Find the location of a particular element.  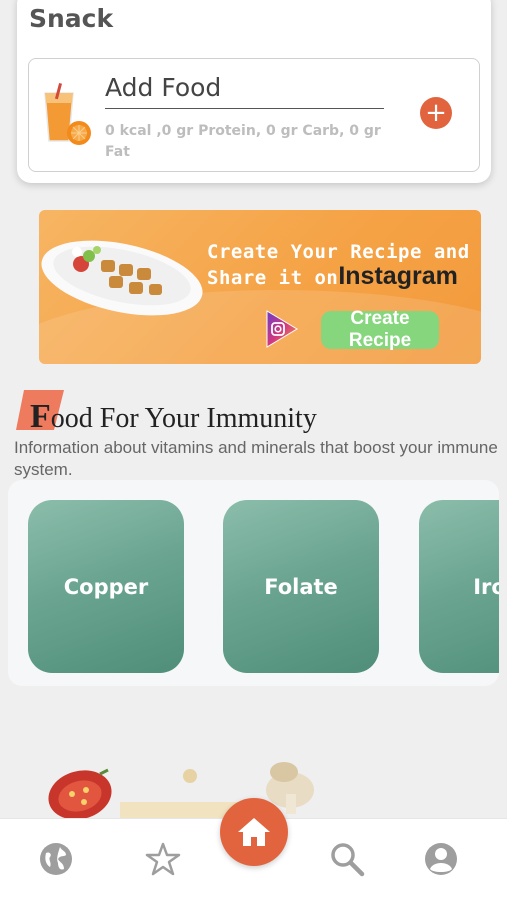

home-button is located at coordinates (254, 832).